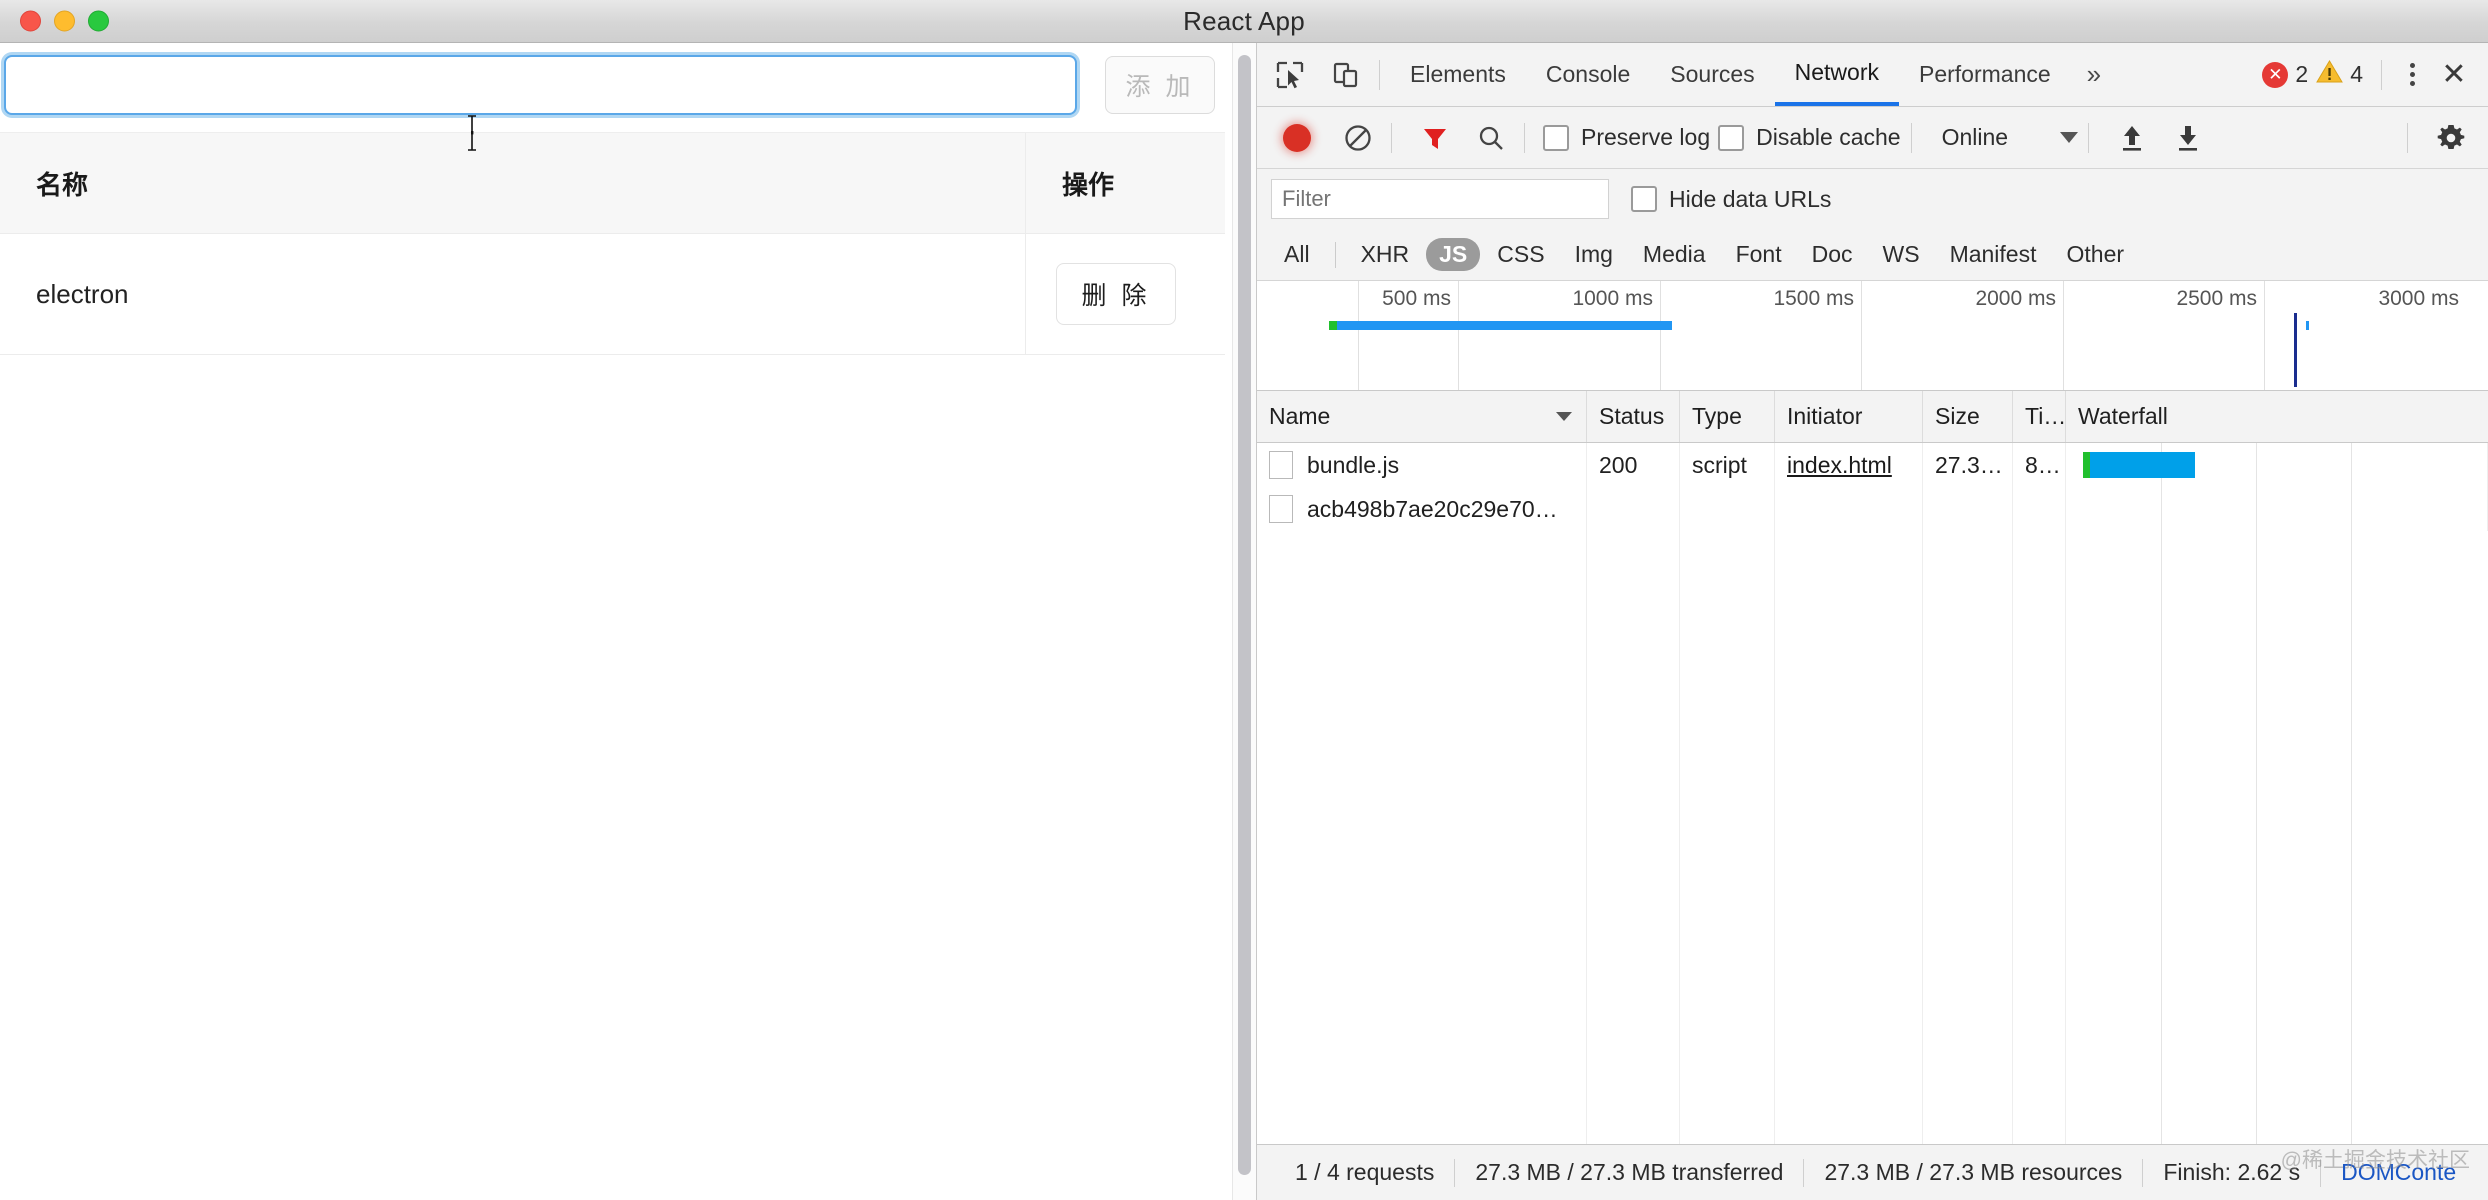 This screenshot has width=2488, height=1200. I want to click on column-header-size: Size, so click(1968, 416).